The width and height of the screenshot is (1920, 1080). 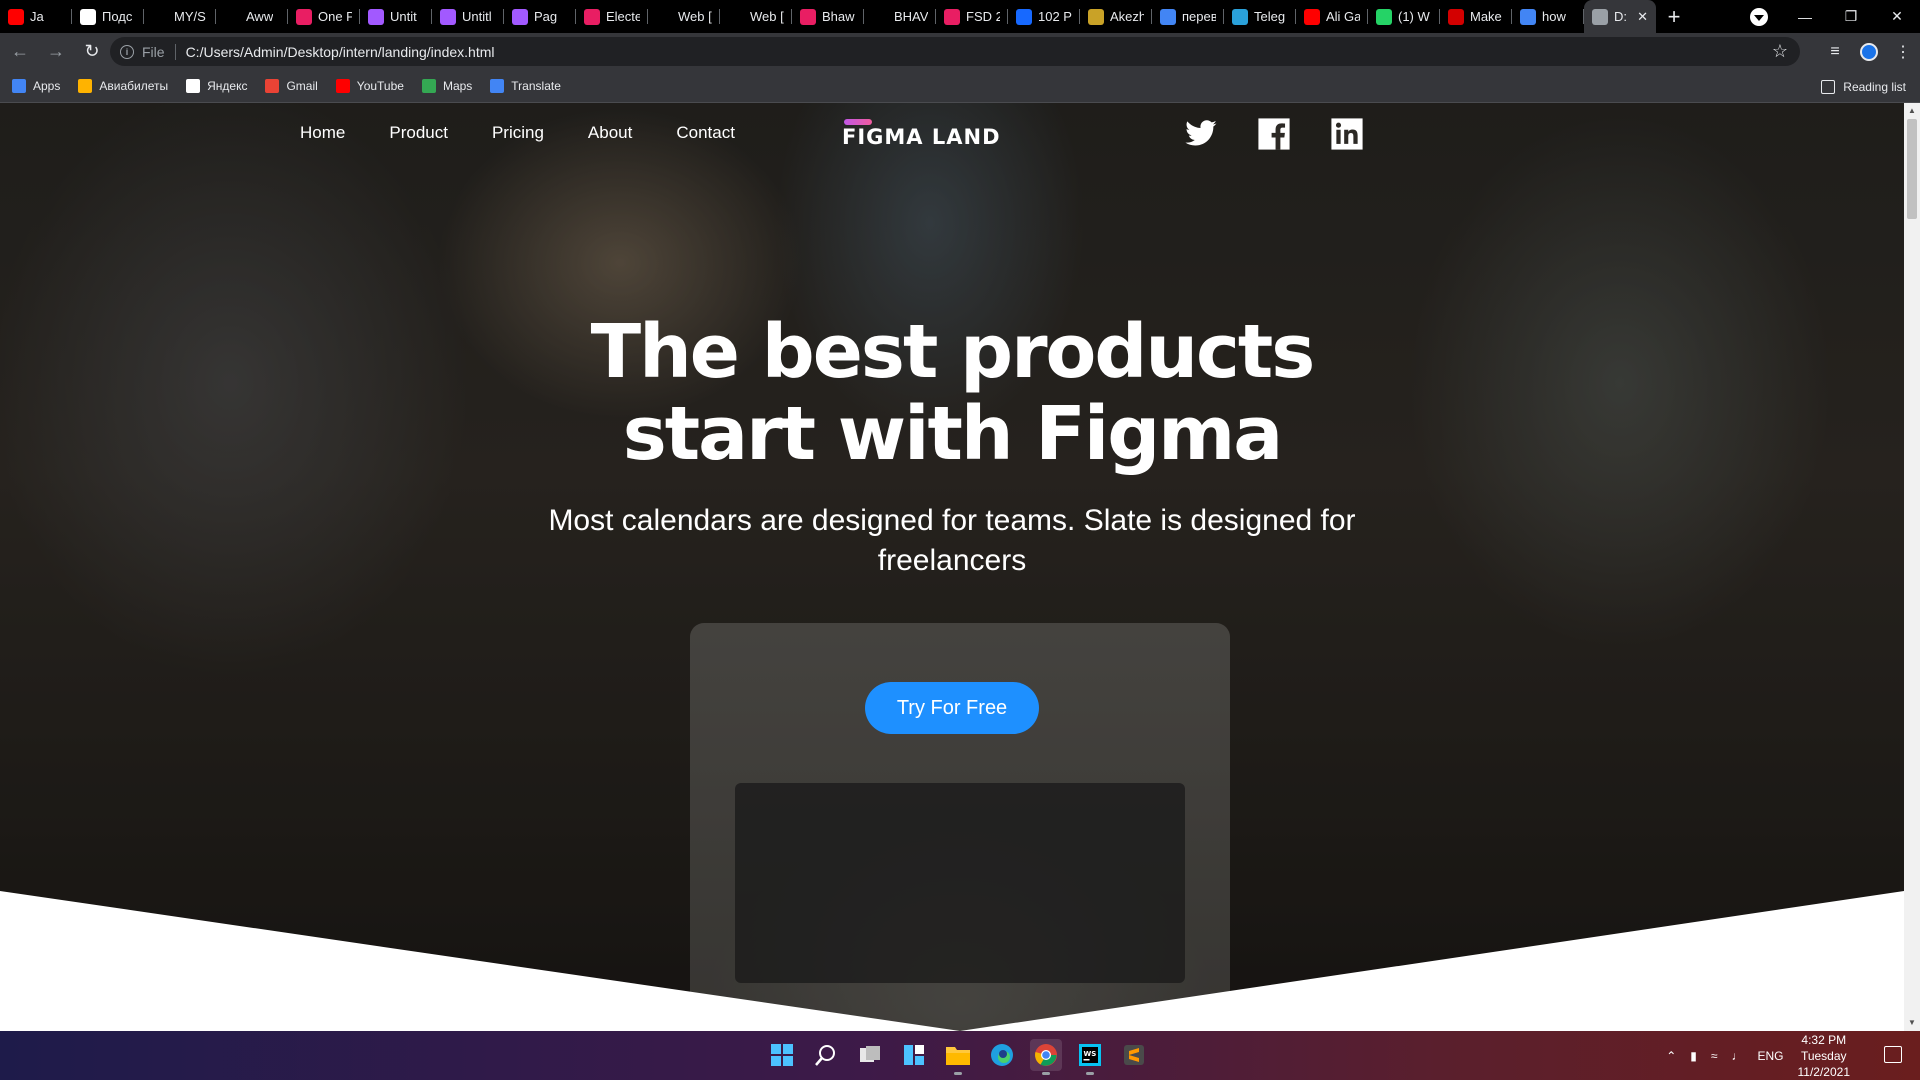 What do you see at coordinates (1912, 111) in the screenshot?
I see `scroll-up-icon: ▲` at bounding box center [1912, 111].